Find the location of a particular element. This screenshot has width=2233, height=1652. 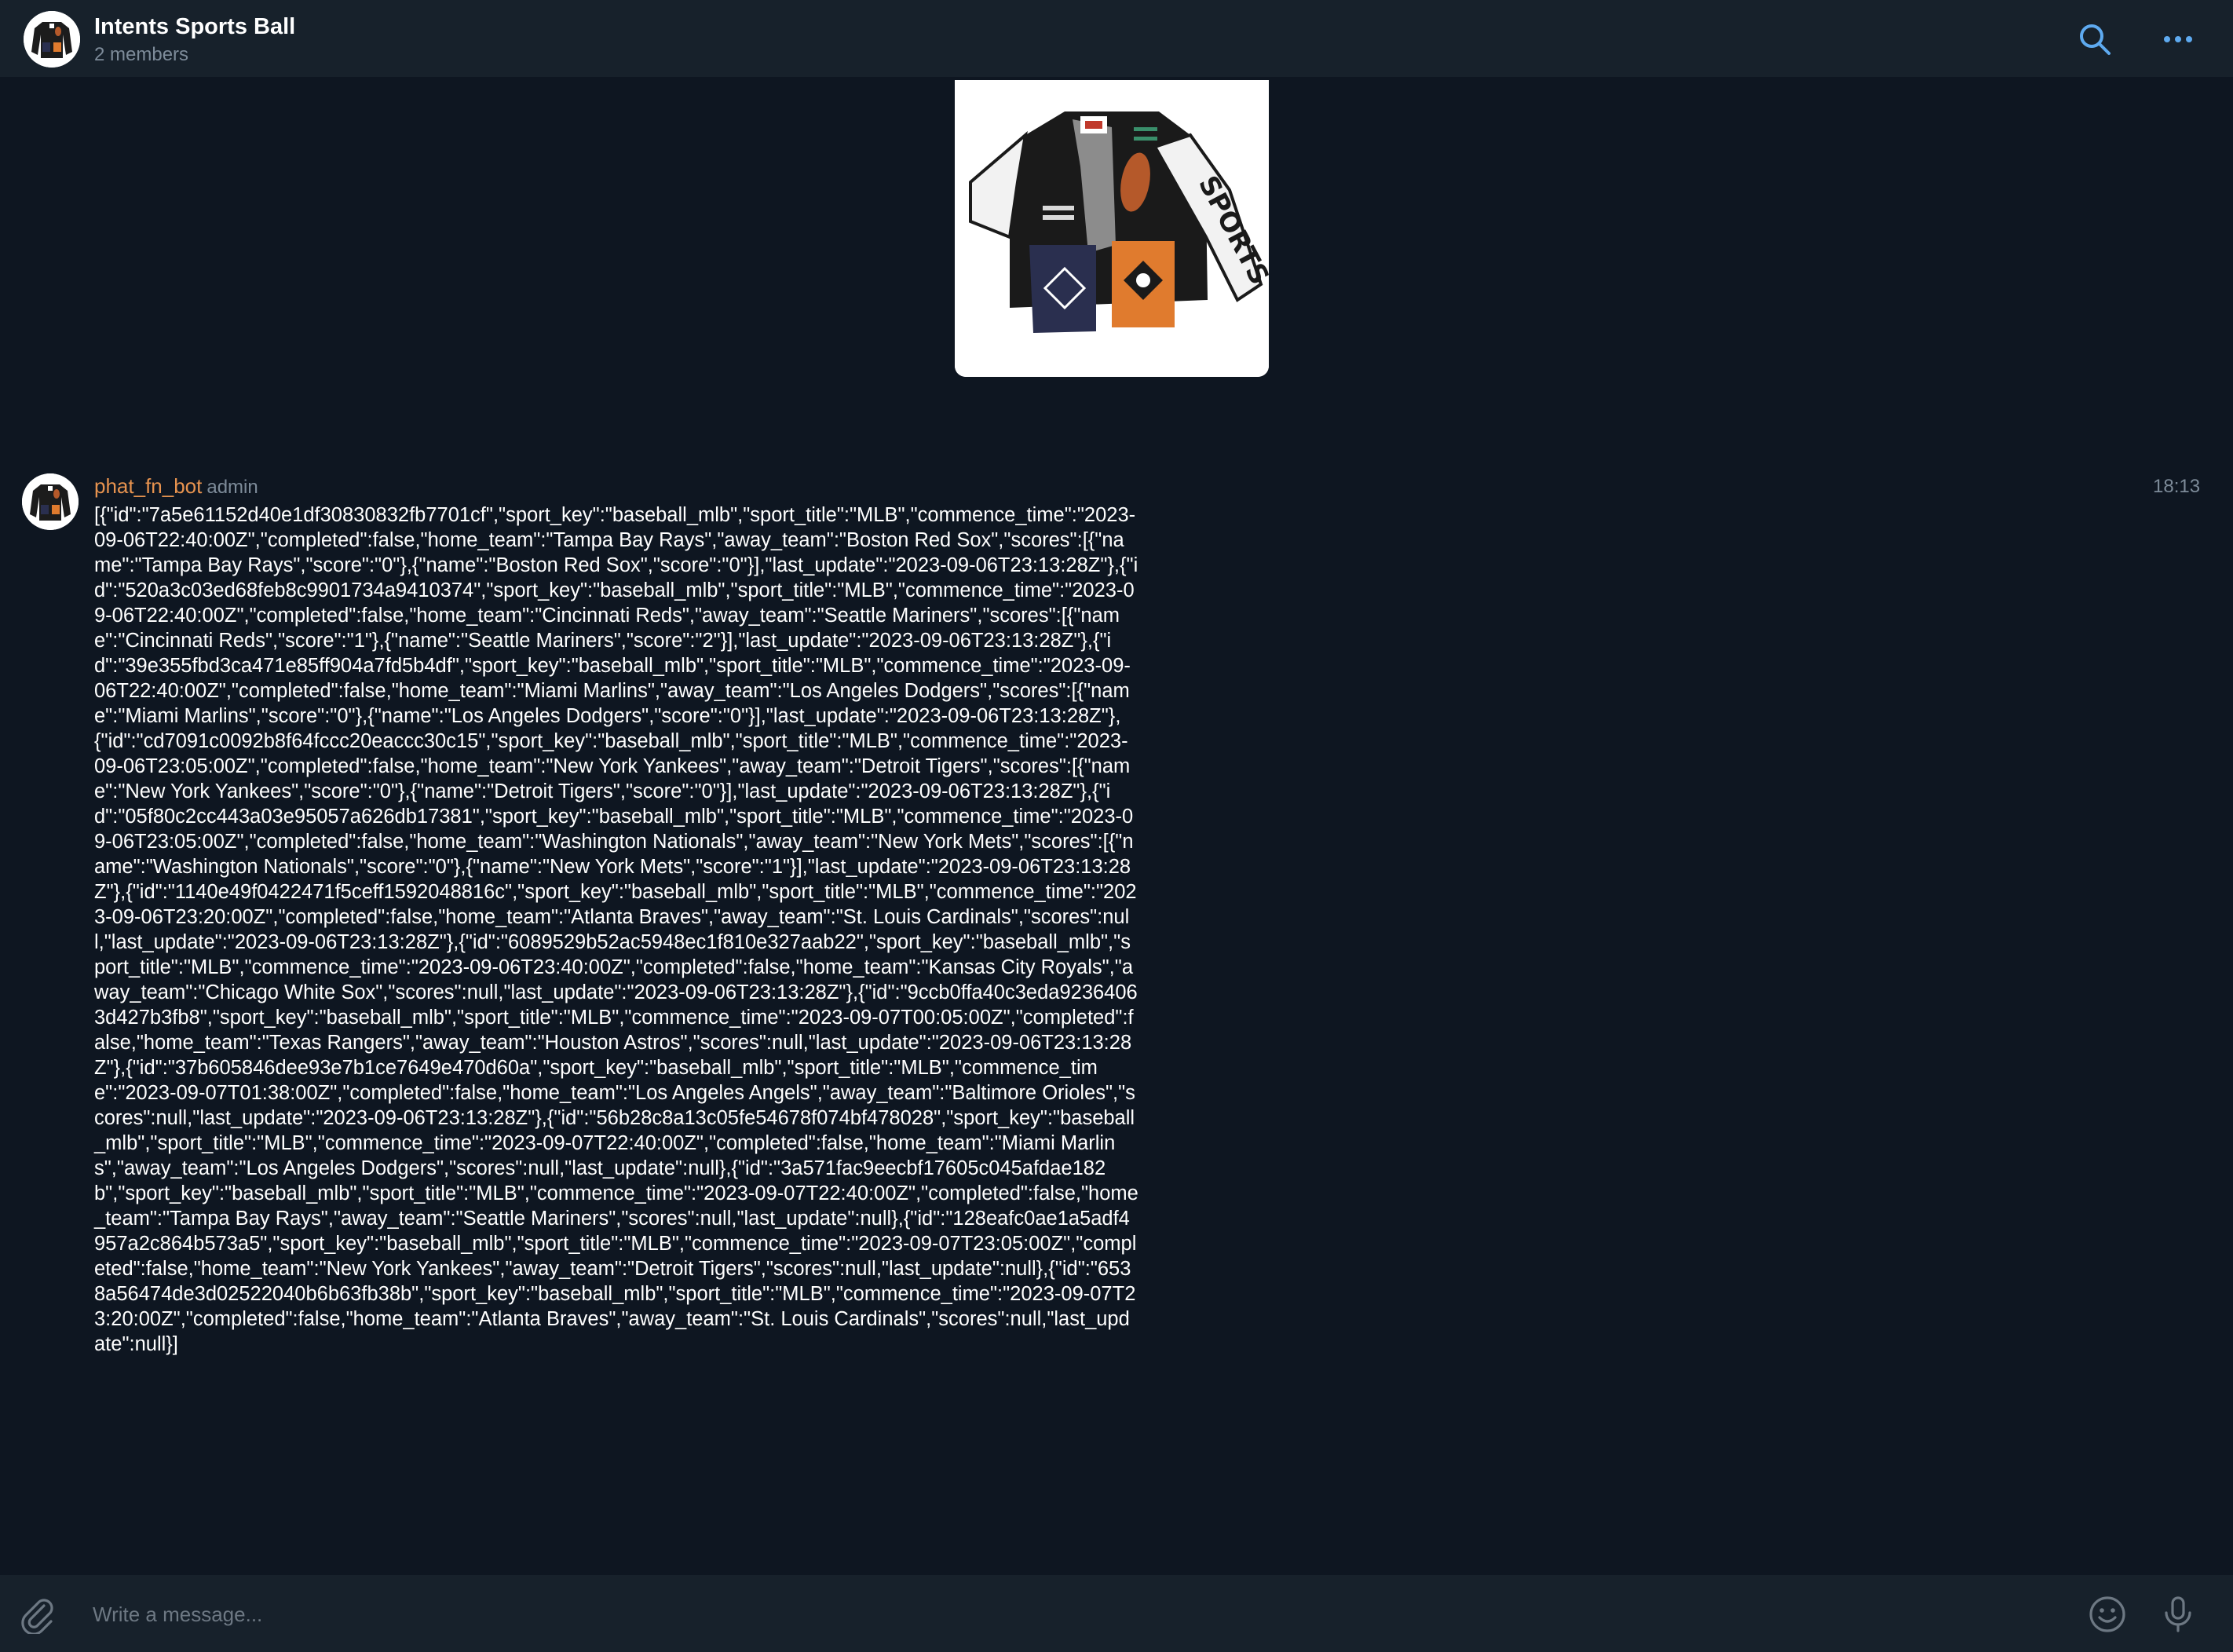

jacket-sticker-image: SPORTS is located at coordinates (1112, 228).